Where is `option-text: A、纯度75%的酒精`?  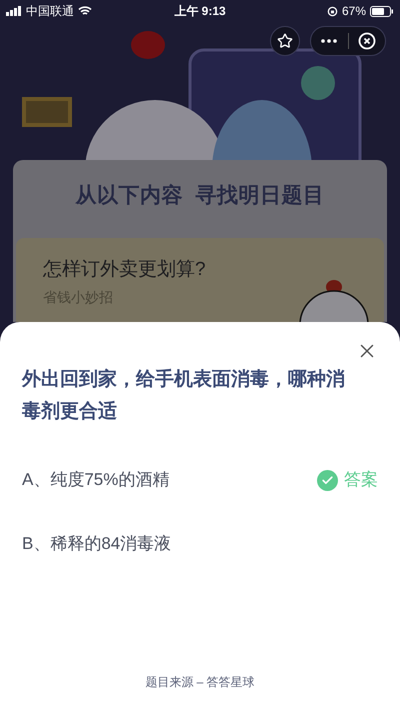 option-text: A、纯度75%的酒精 is located at coordinates (169, 480).